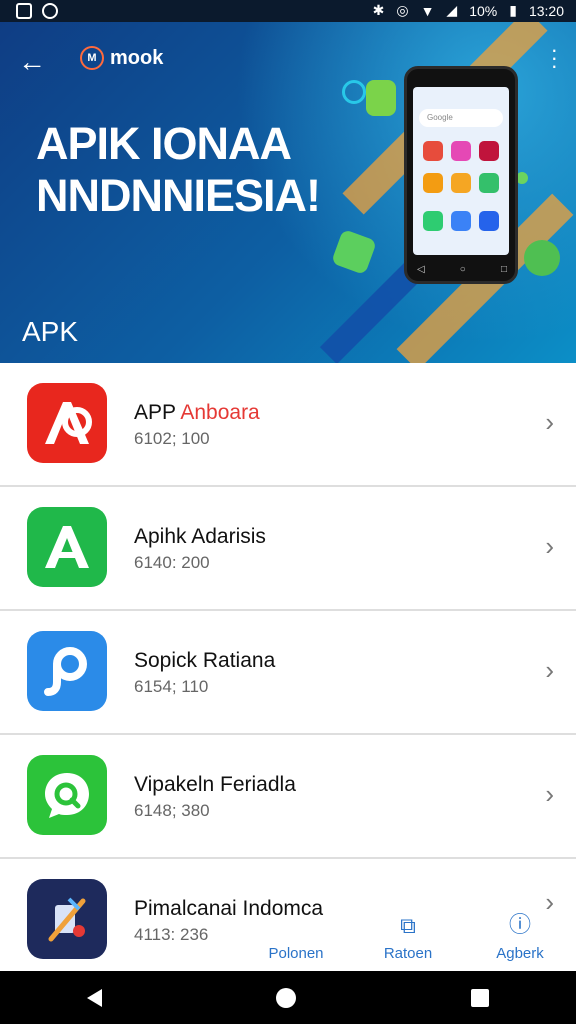  I want to click on app-name: APP Anboara, so click(197, 412).